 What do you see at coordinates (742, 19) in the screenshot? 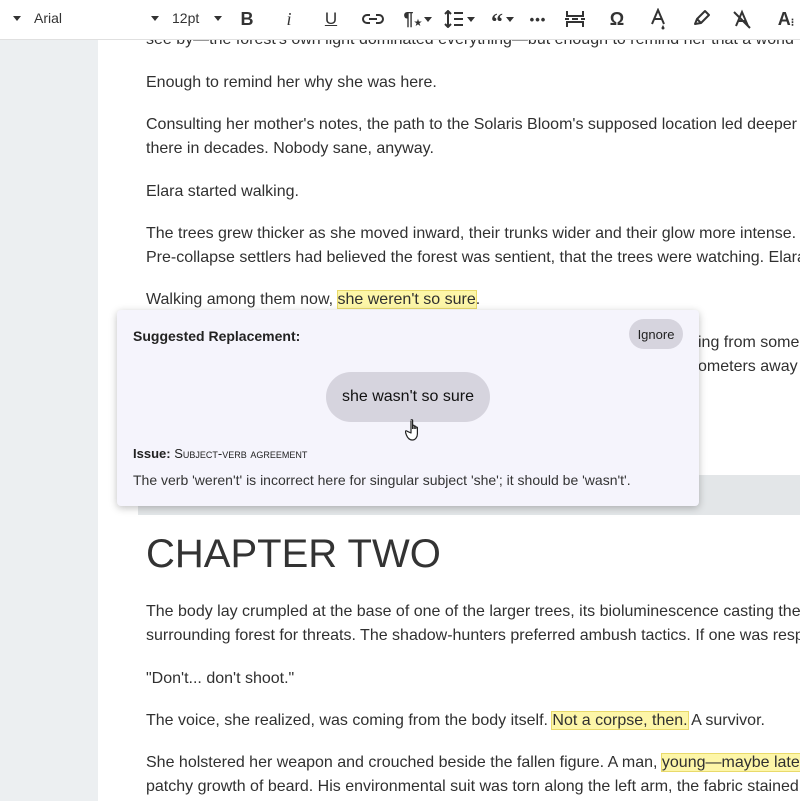
I see `clear-formatting-icon` at bounding box center [742, 19].